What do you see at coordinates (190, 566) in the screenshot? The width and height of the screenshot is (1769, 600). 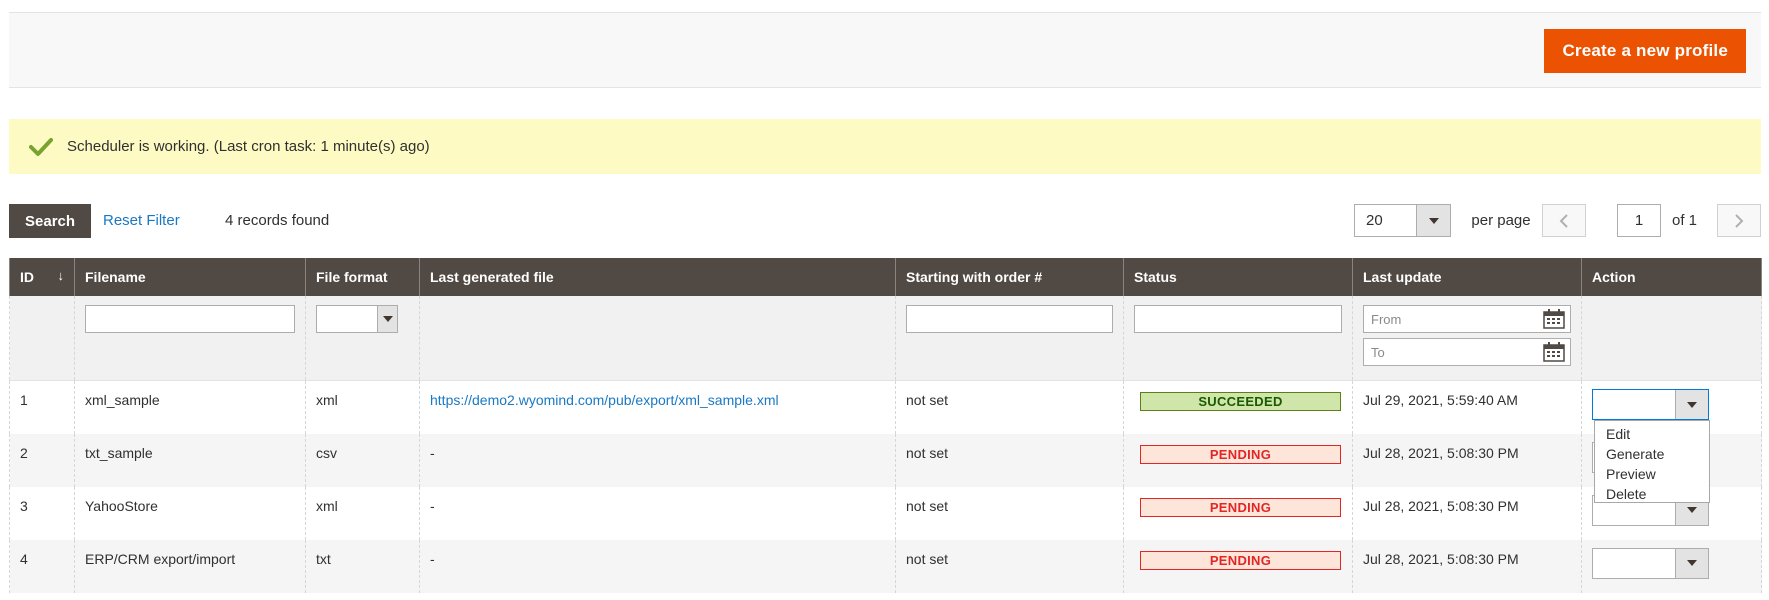 I see `cell-filename: ERP/CRM export/import` at bounding box center [190, 566].